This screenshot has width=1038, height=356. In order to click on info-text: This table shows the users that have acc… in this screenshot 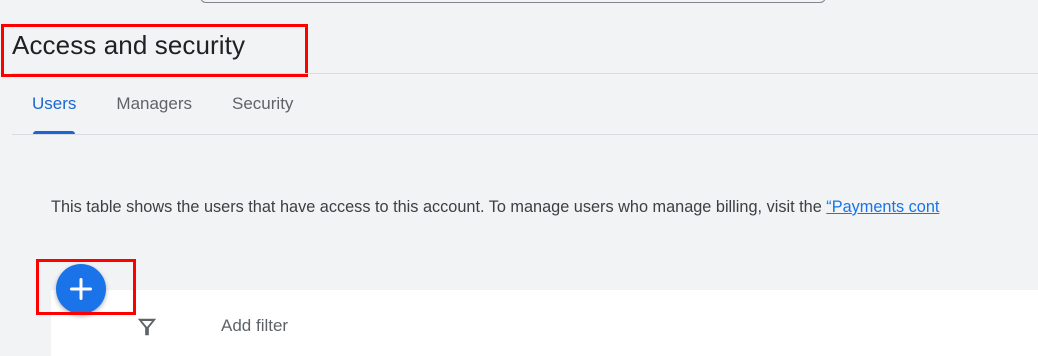, I will do `click(495, 207)`.